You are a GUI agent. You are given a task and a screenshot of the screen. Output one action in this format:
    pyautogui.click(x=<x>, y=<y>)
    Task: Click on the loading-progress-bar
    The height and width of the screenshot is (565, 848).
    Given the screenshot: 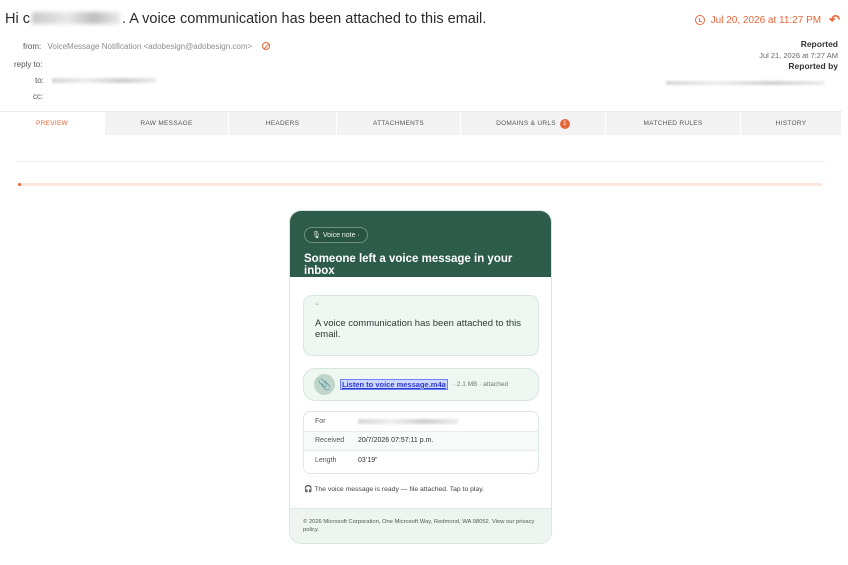 What is the action you would take?
    pyautogui.click(x=420, y=184)
    